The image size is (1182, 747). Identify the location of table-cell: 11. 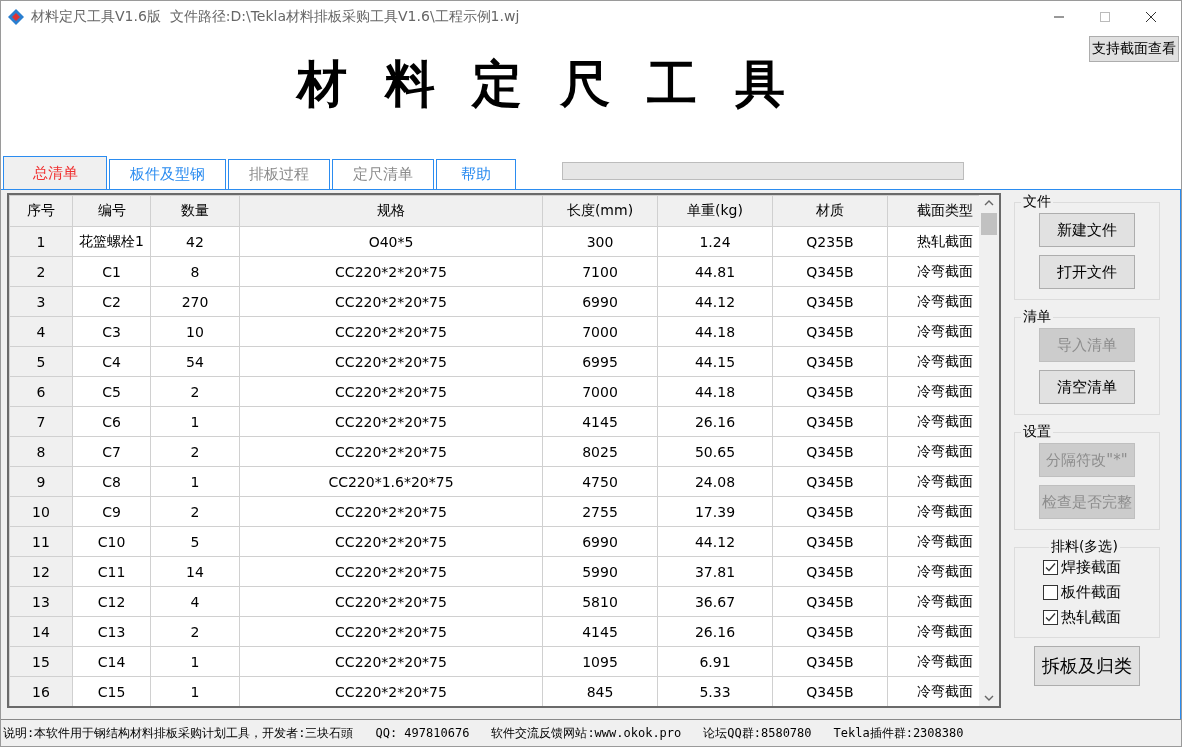
(41, 541).